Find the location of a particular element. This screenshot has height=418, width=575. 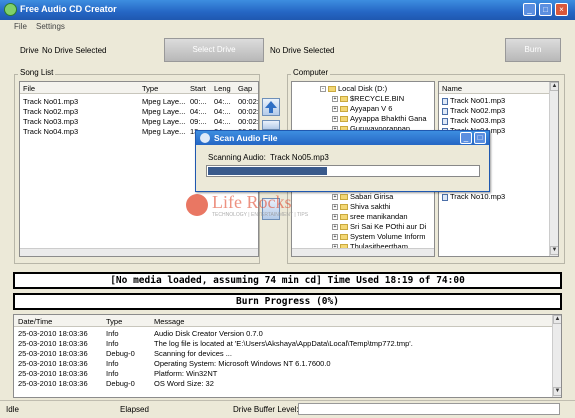

add-to-list-button is located at coordinates (271, 107).